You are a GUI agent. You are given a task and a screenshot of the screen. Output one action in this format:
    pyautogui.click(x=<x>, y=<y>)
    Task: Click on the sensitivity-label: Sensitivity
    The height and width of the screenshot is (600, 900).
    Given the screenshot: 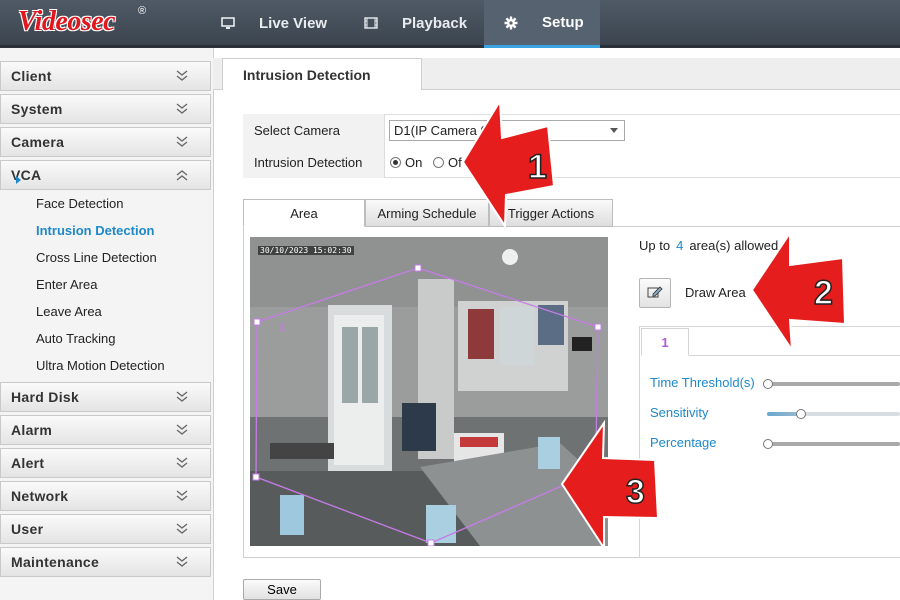 What is the action you would take?
    pyautogui.click(x=679, y=412)
    